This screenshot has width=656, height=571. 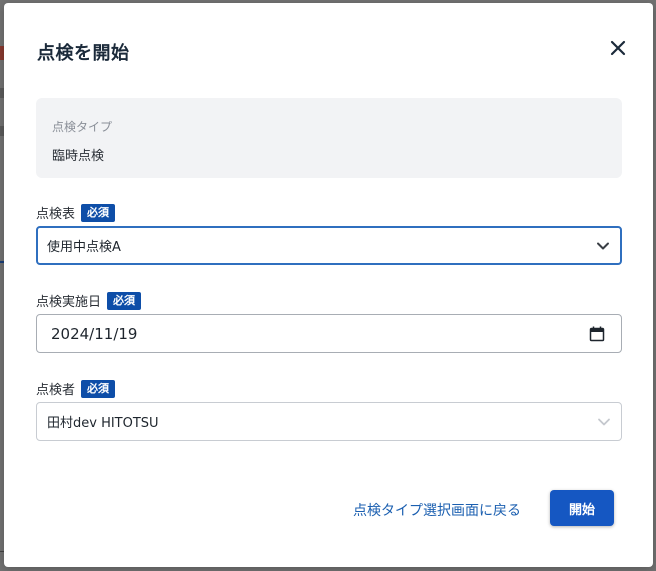 I want to click on date-value: 2024/11/19, so click(x=94, y=333).